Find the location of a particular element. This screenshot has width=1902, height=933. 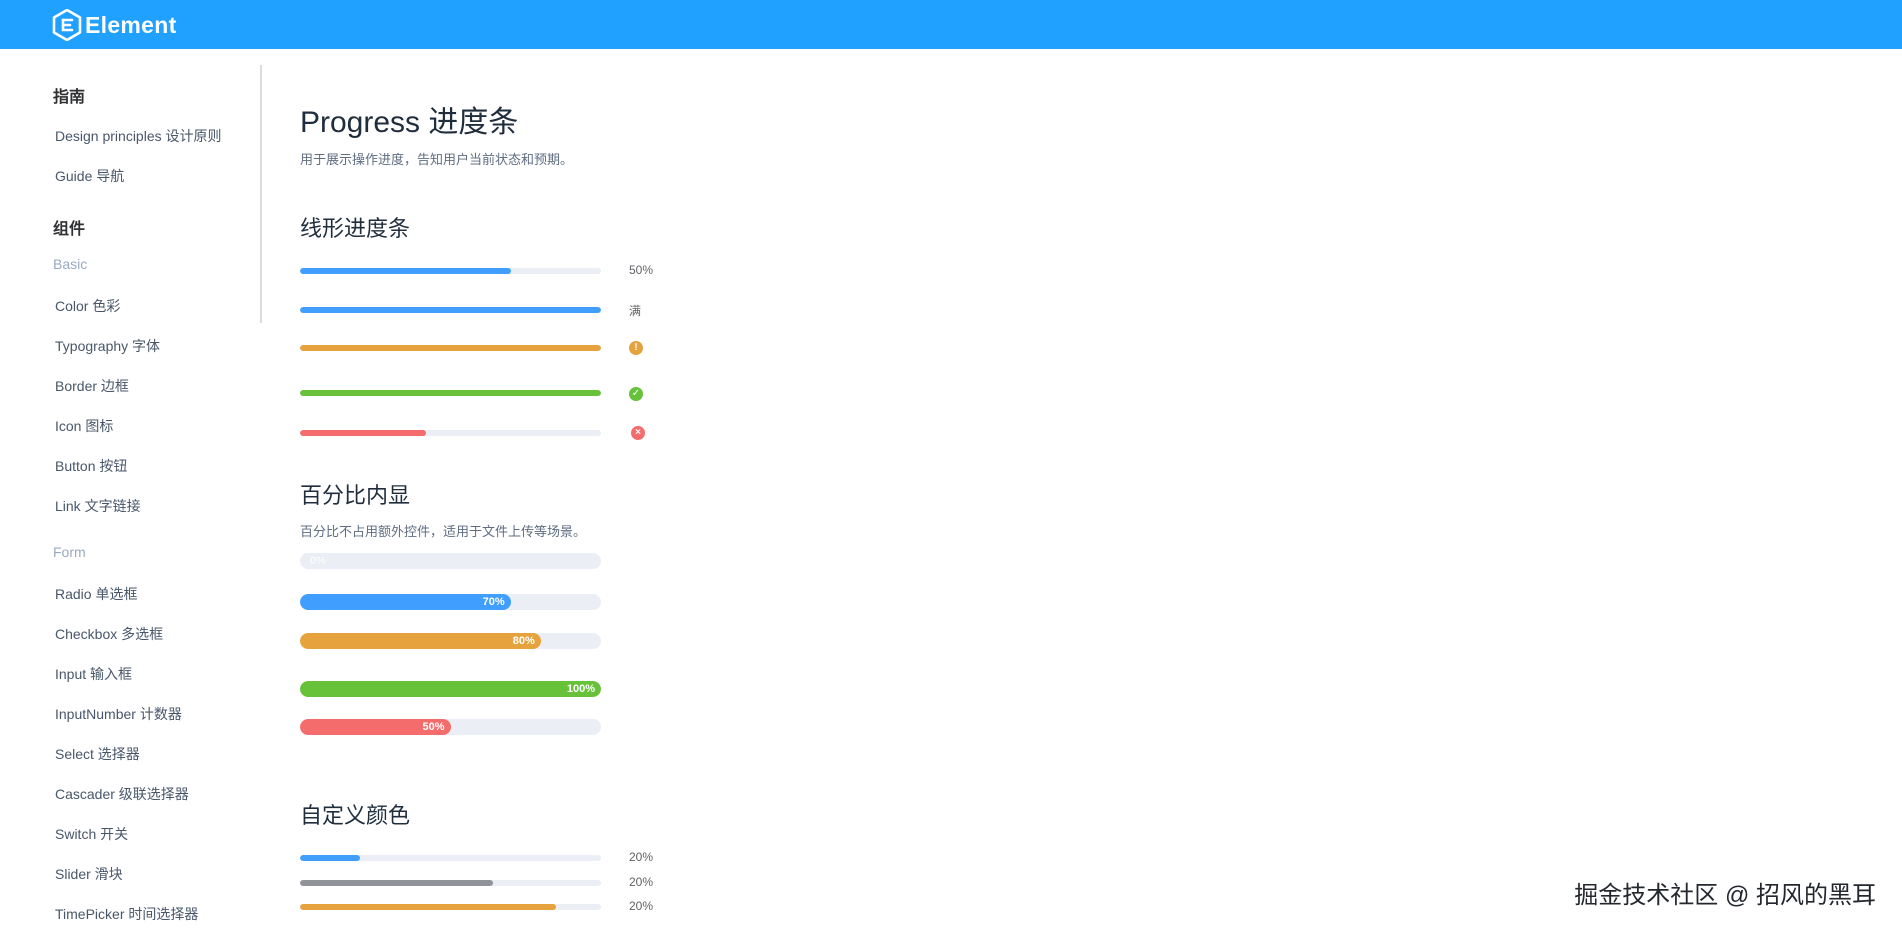

progress-fill: 100% is located at coordinates (450, 689).